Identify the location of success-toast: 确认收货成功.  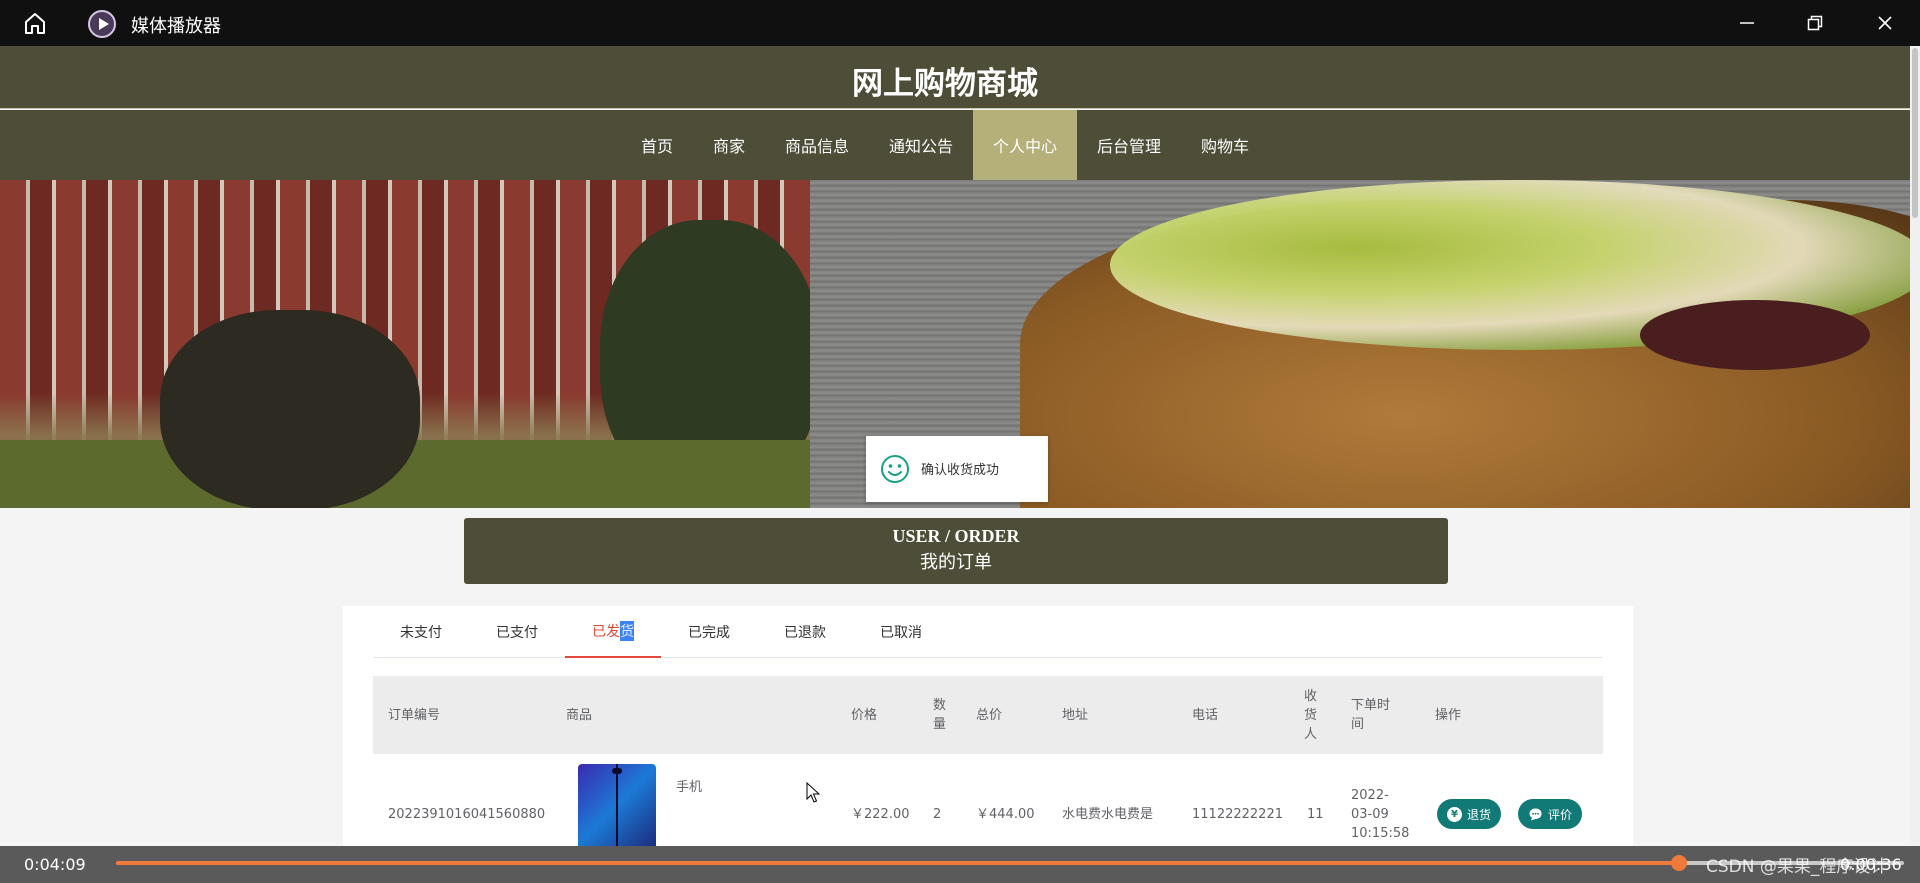
(957, 469).